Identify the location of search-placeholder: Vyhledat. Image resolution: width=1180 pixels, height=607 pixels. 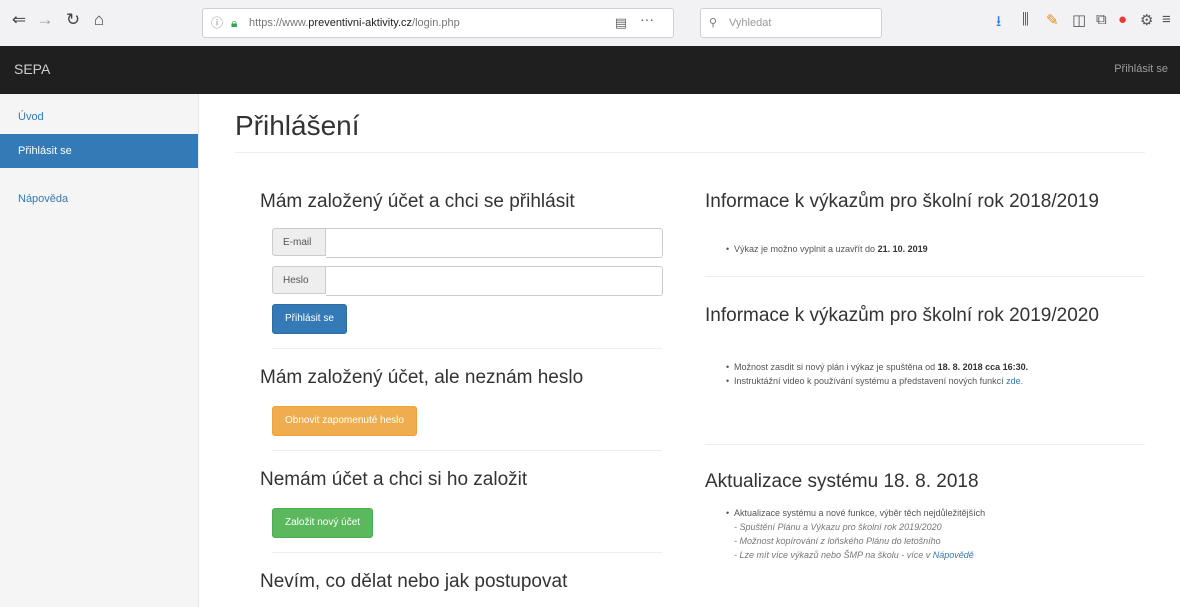
(750, 23).